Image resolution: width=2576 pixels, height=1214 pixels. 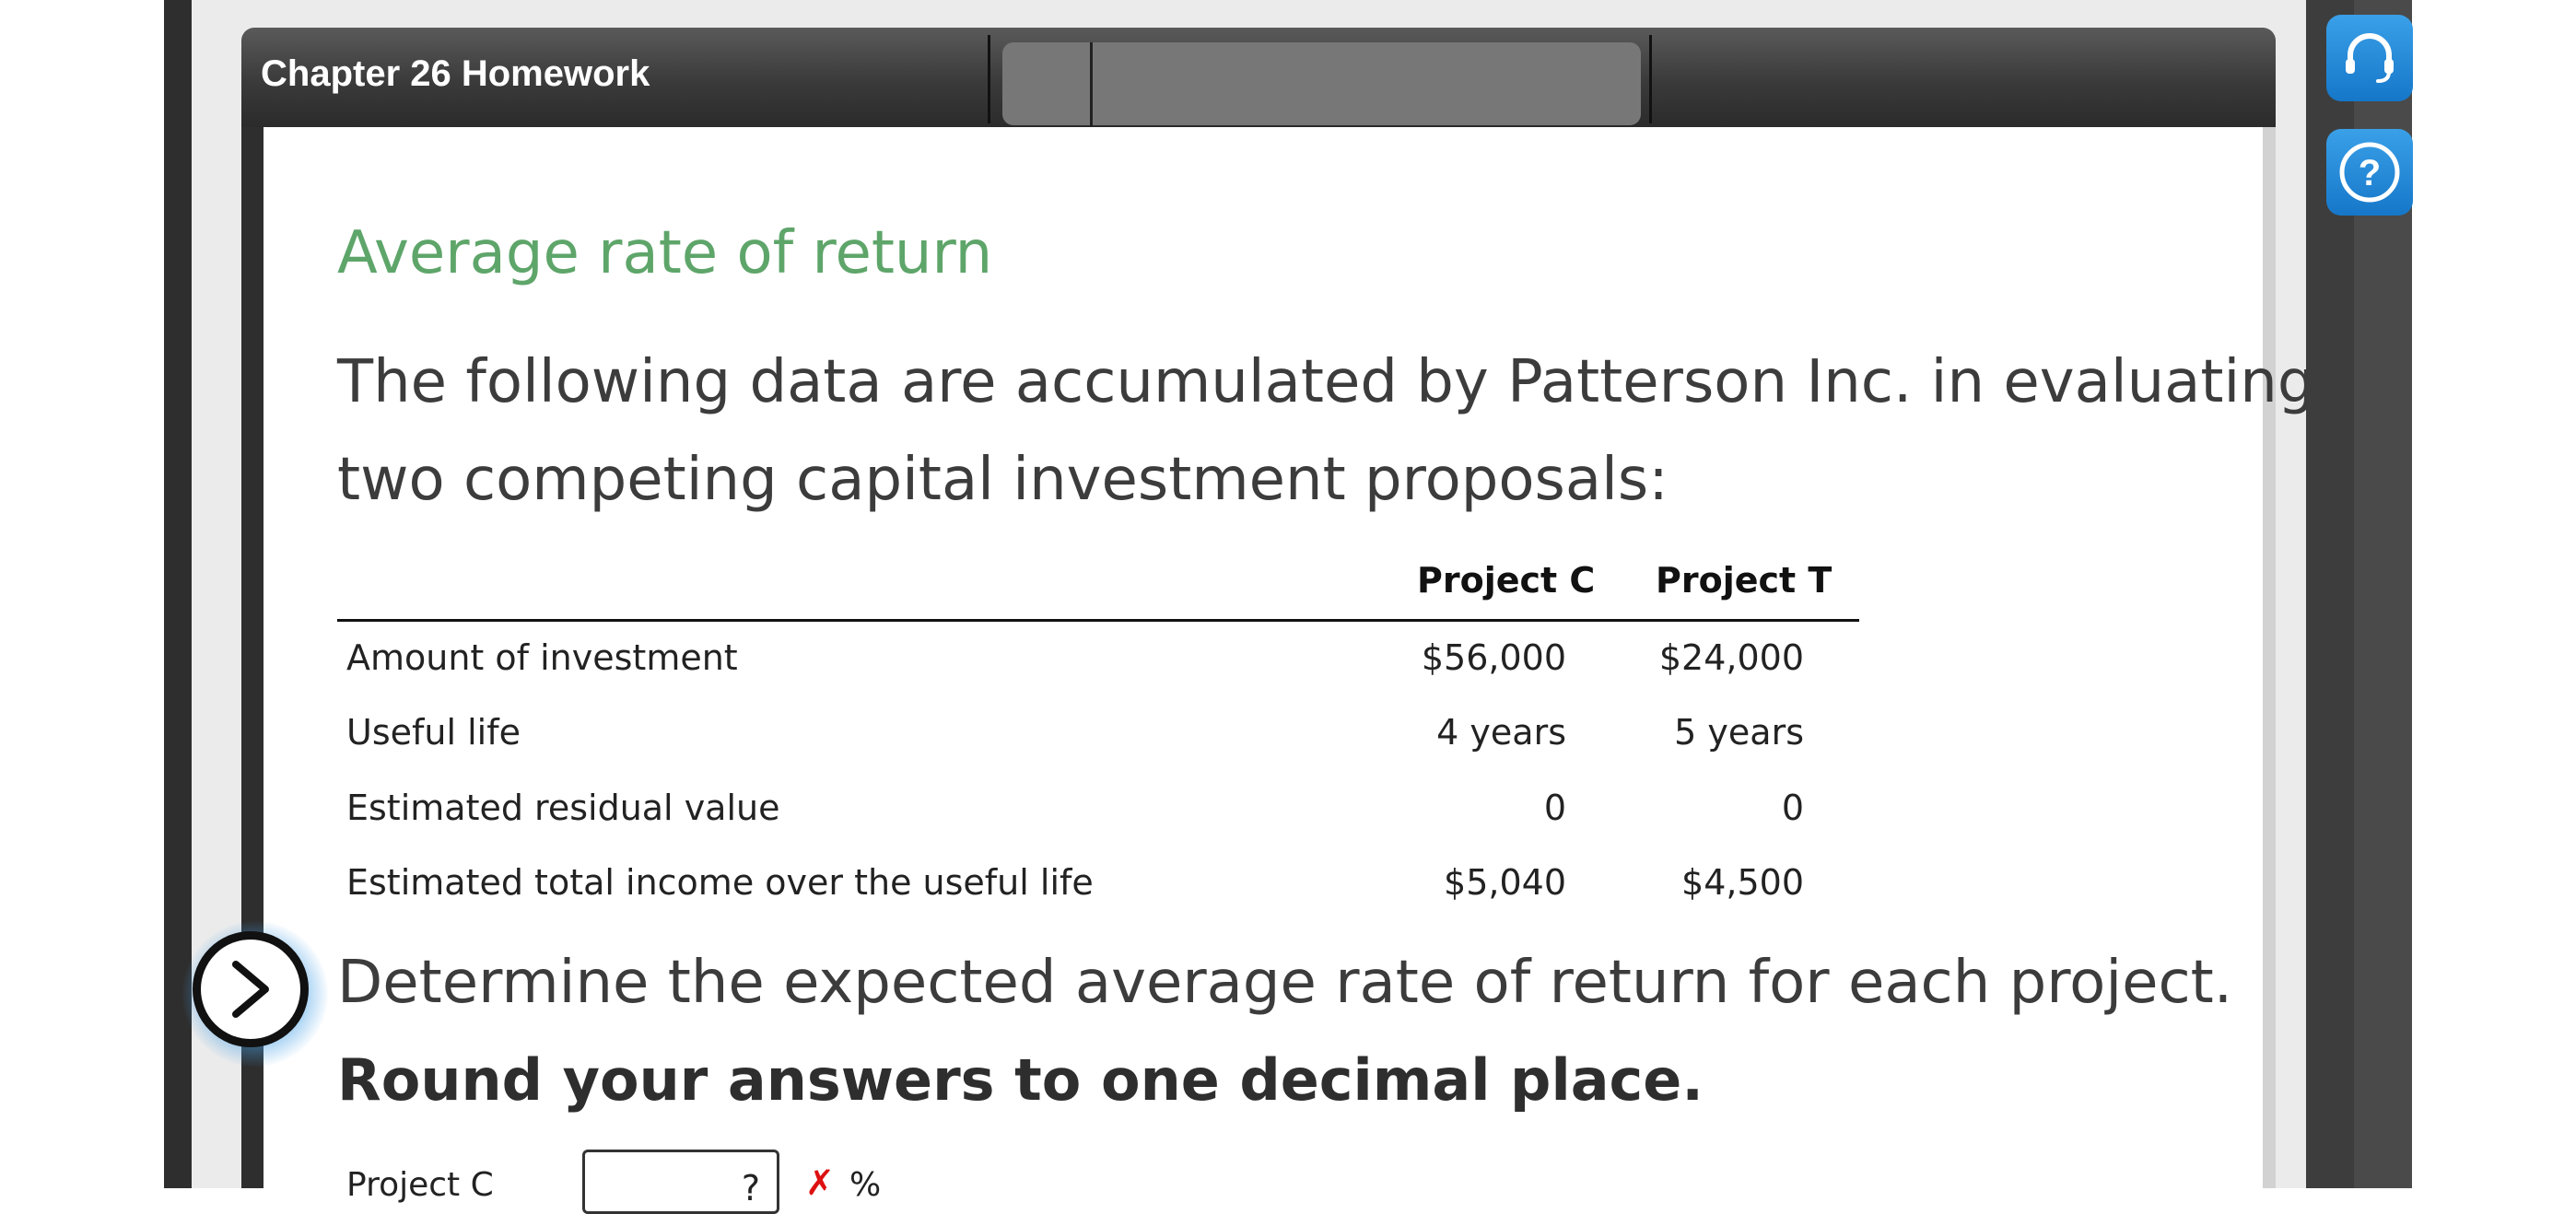 I want to click on cell-project-t: $24,000, so click(x=1731, y=657).